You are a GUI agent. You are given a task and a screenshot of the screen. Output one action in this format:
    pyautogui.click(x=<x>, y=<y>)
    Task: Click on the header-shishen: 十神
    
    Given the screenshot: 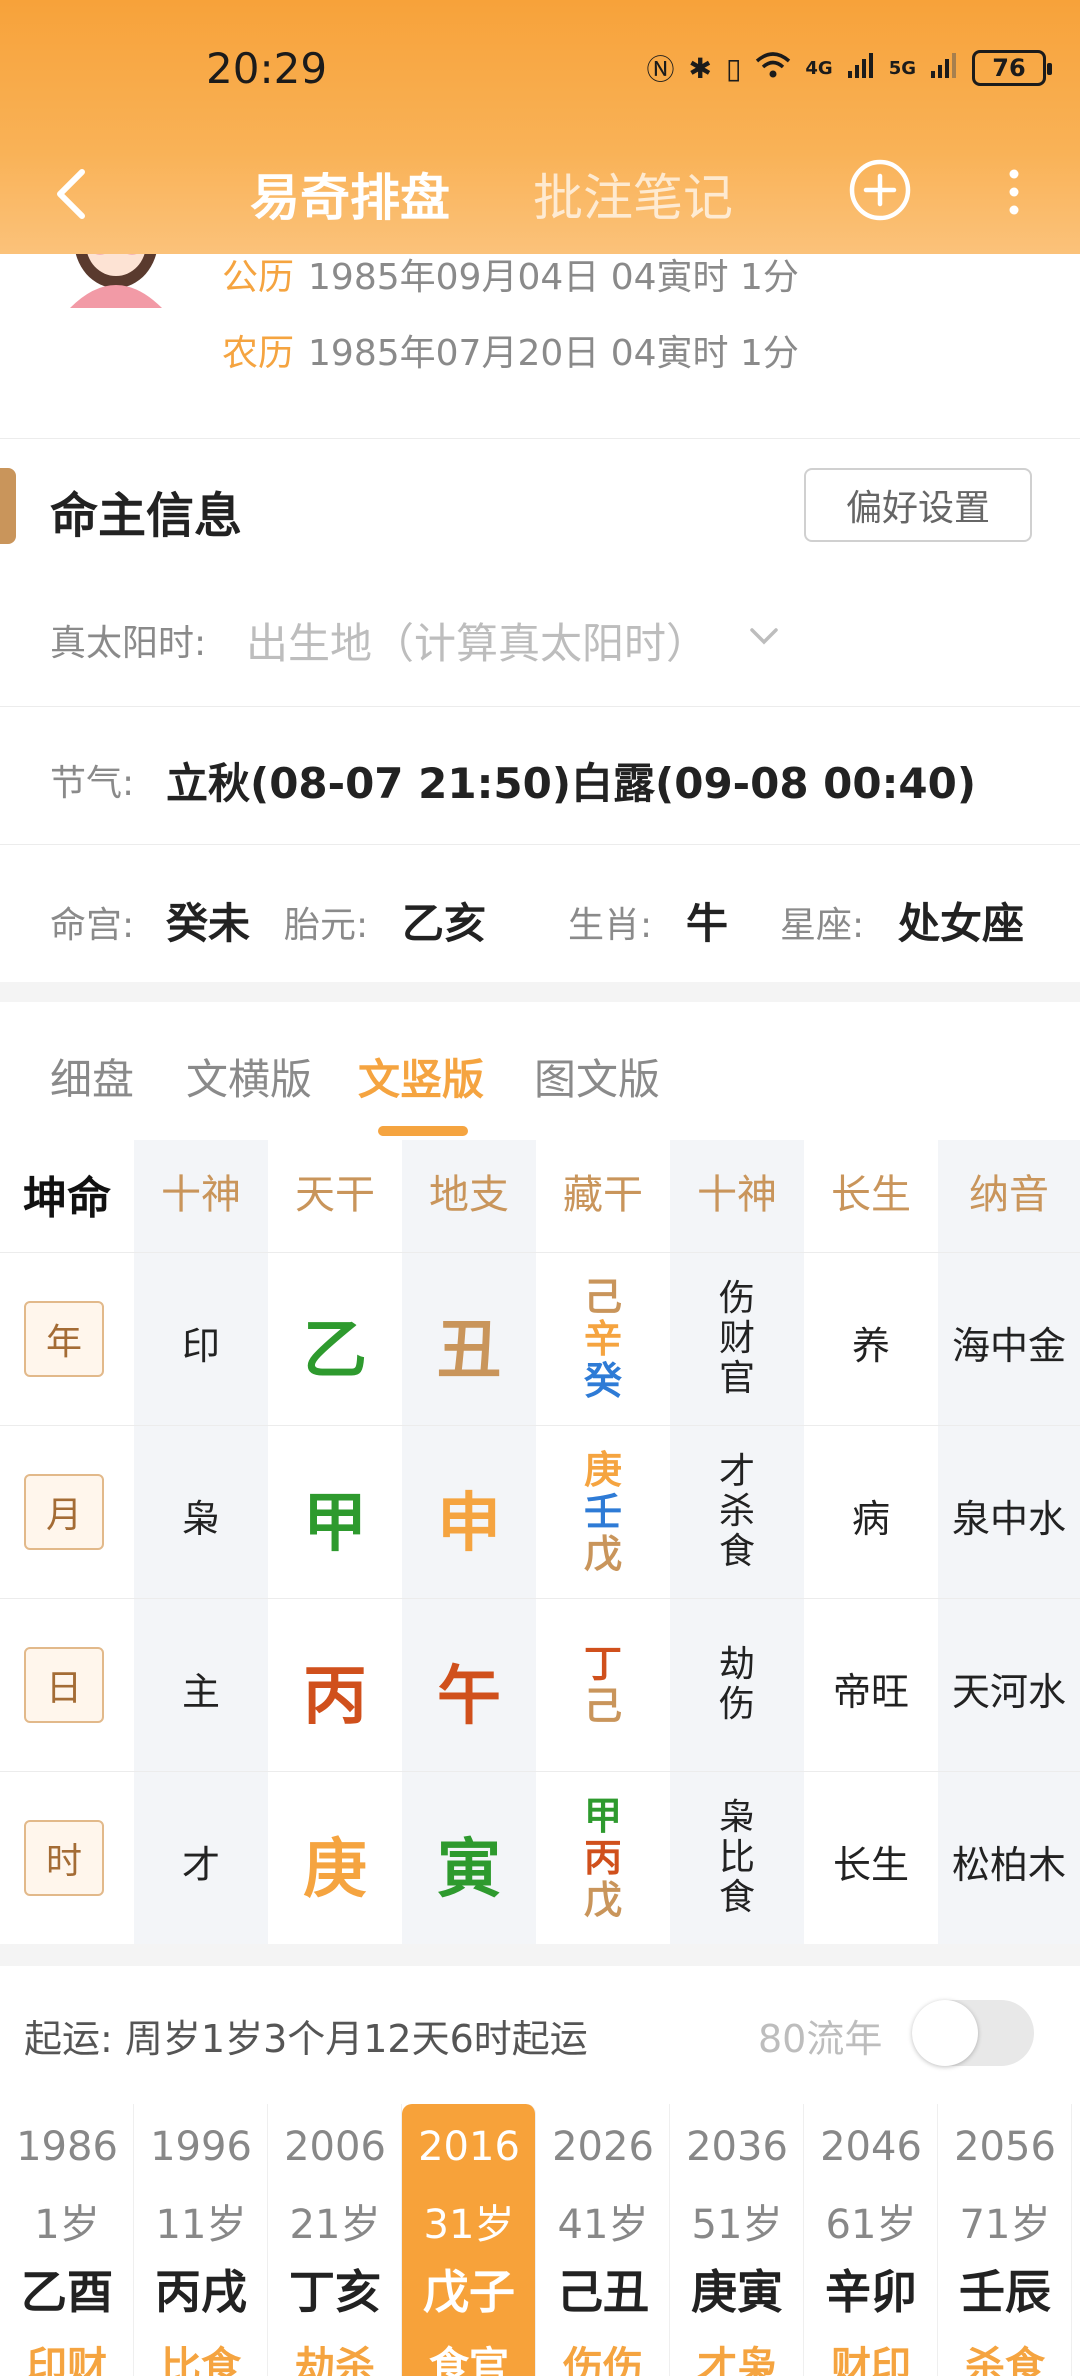 What is the action you would take?
    pyautogui.click(x=201, y=1195)
    